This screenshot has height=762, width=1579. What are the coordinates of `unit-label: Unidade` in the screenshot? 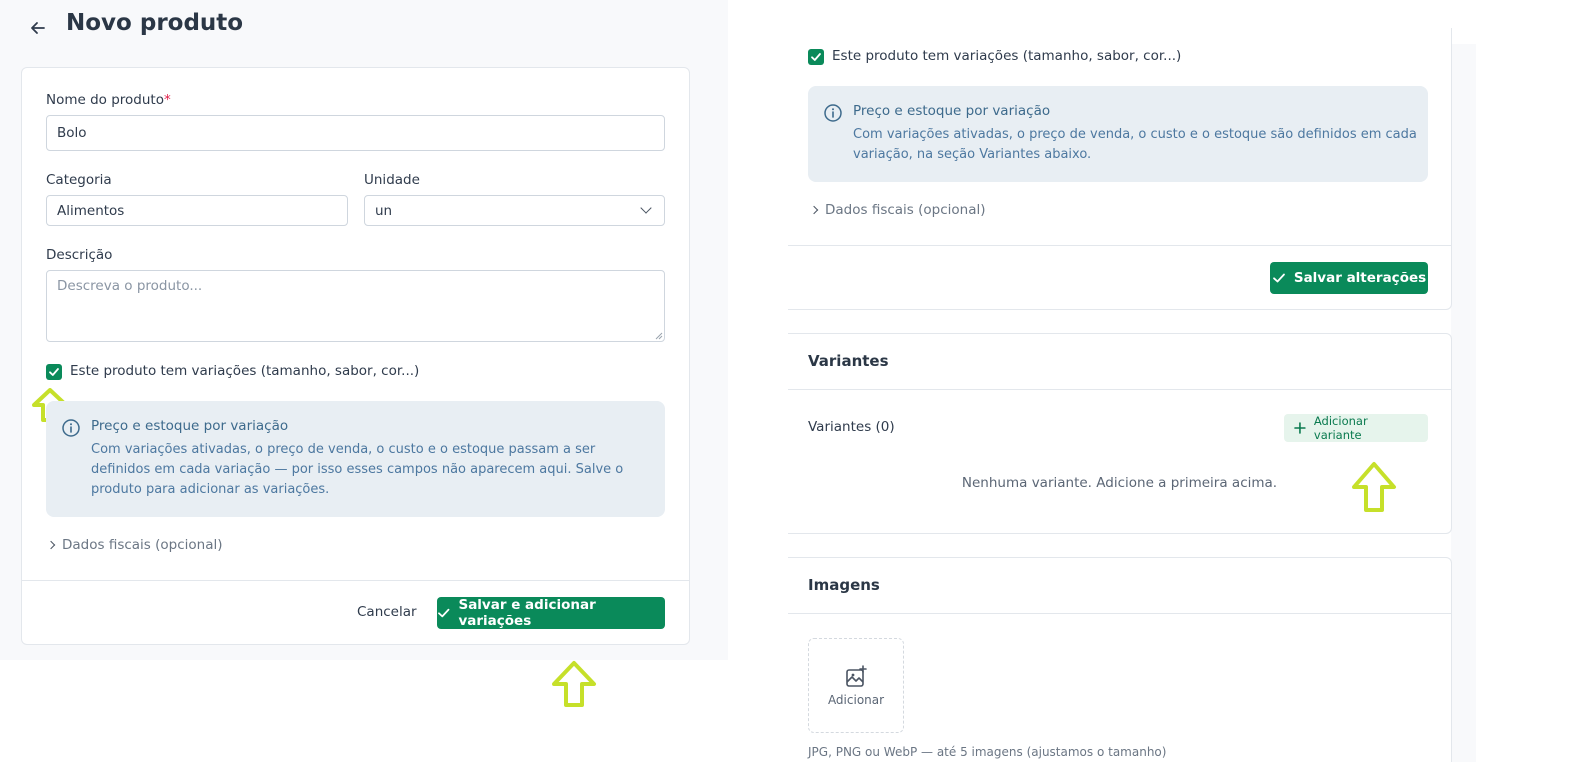 It's located at (392, 180).